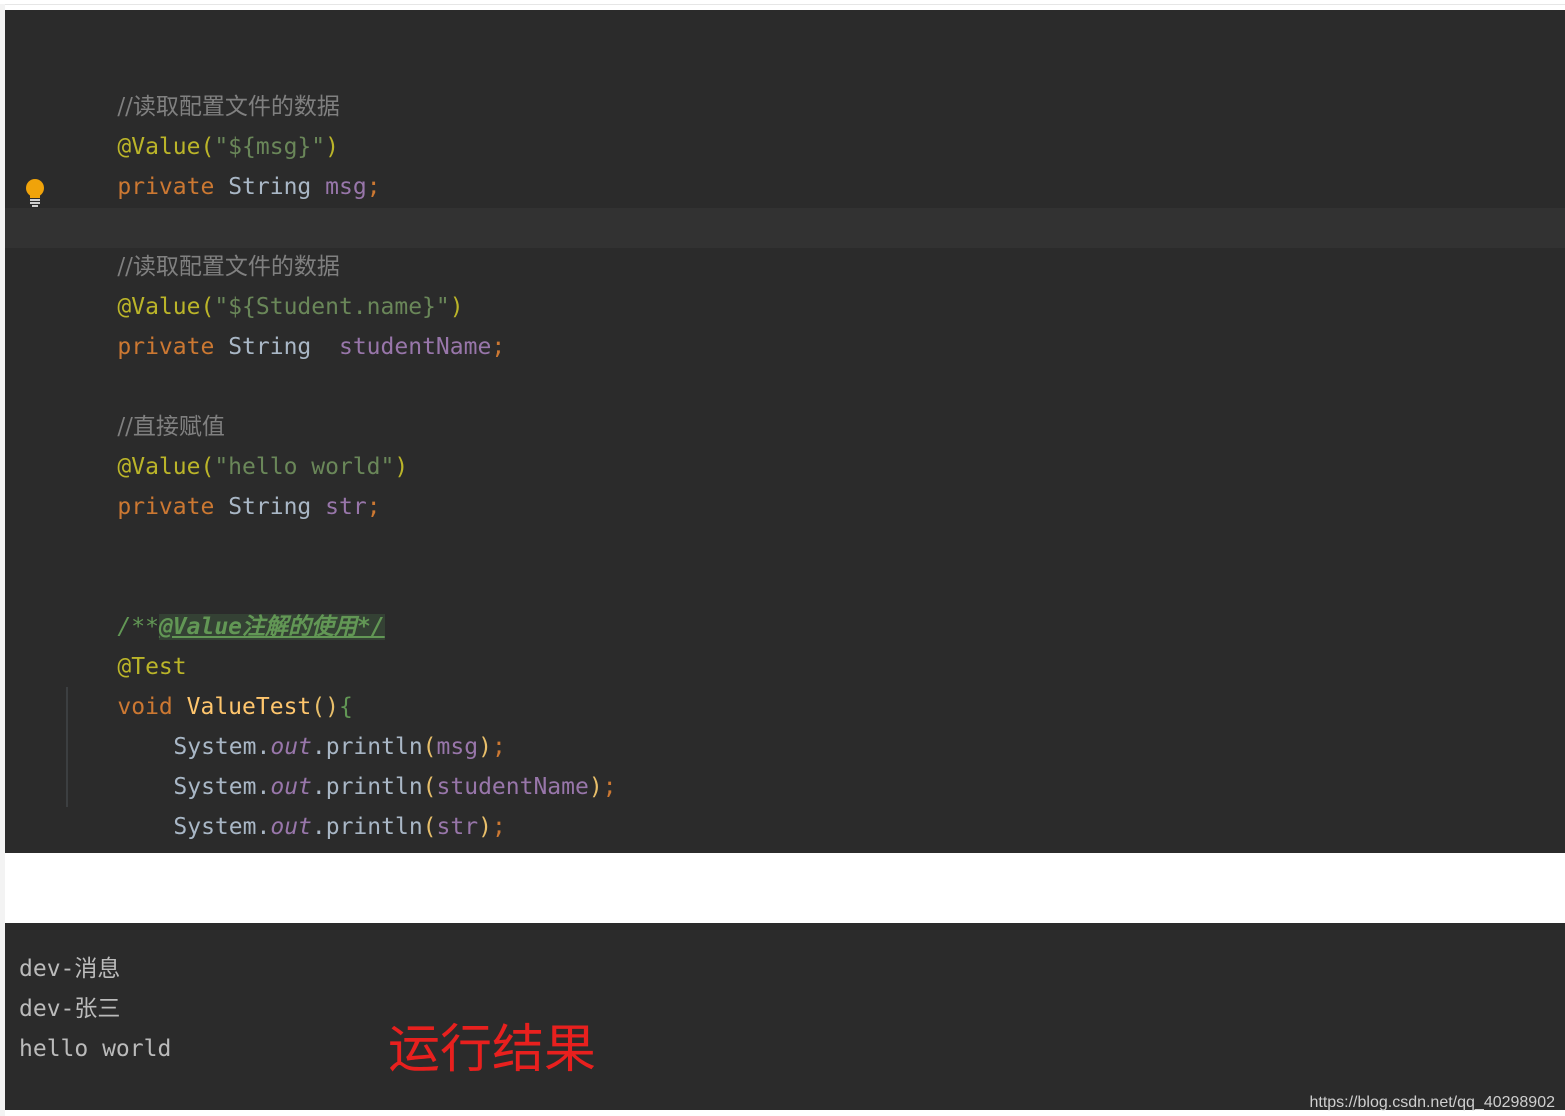 The image size is (1565, 1116). What do you see at coordinates (96, 827) in the screenshot?
I see `code-line-close-brace: }` at bounding box center [96, 827].